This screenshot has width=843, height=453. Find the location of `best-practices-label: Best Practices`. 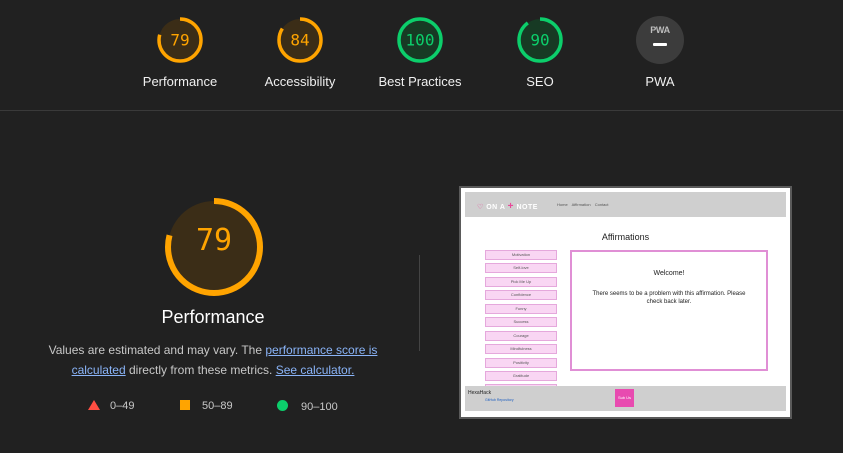

best-practices-label: Best Practices is located at coordinates (420, 81).